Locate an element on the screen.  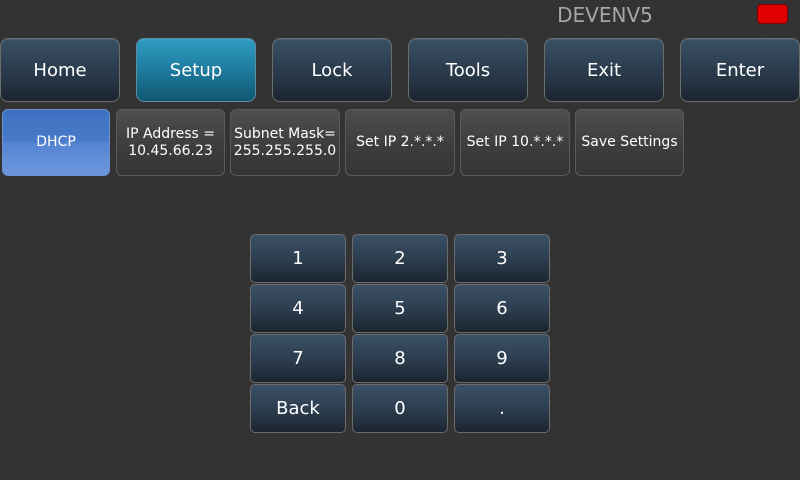
home-button: Home is located at coordinates (60, 70).